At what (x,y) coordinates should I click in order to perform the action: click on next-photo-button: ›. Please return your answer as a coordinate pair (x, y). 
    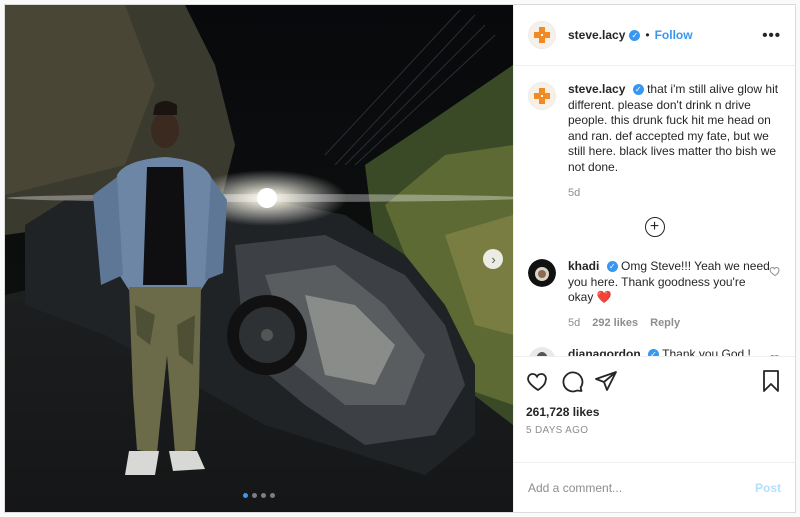
    Looking at the image, I should click on (493, 259).